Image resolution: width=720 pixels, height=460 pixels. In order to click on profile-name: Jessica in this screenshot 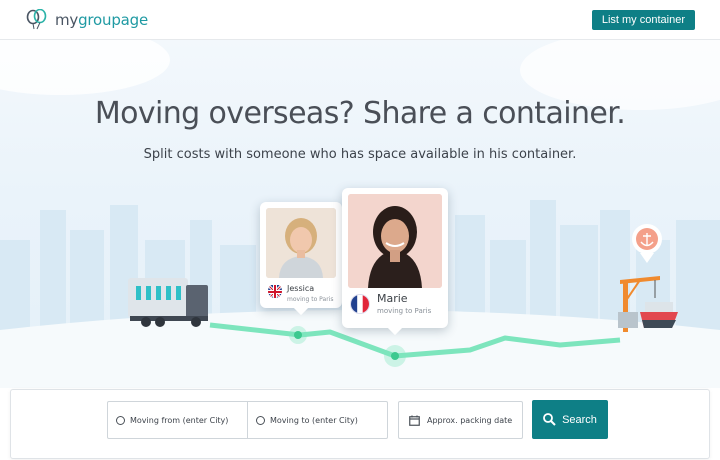, I will do `click(301, 288)`.